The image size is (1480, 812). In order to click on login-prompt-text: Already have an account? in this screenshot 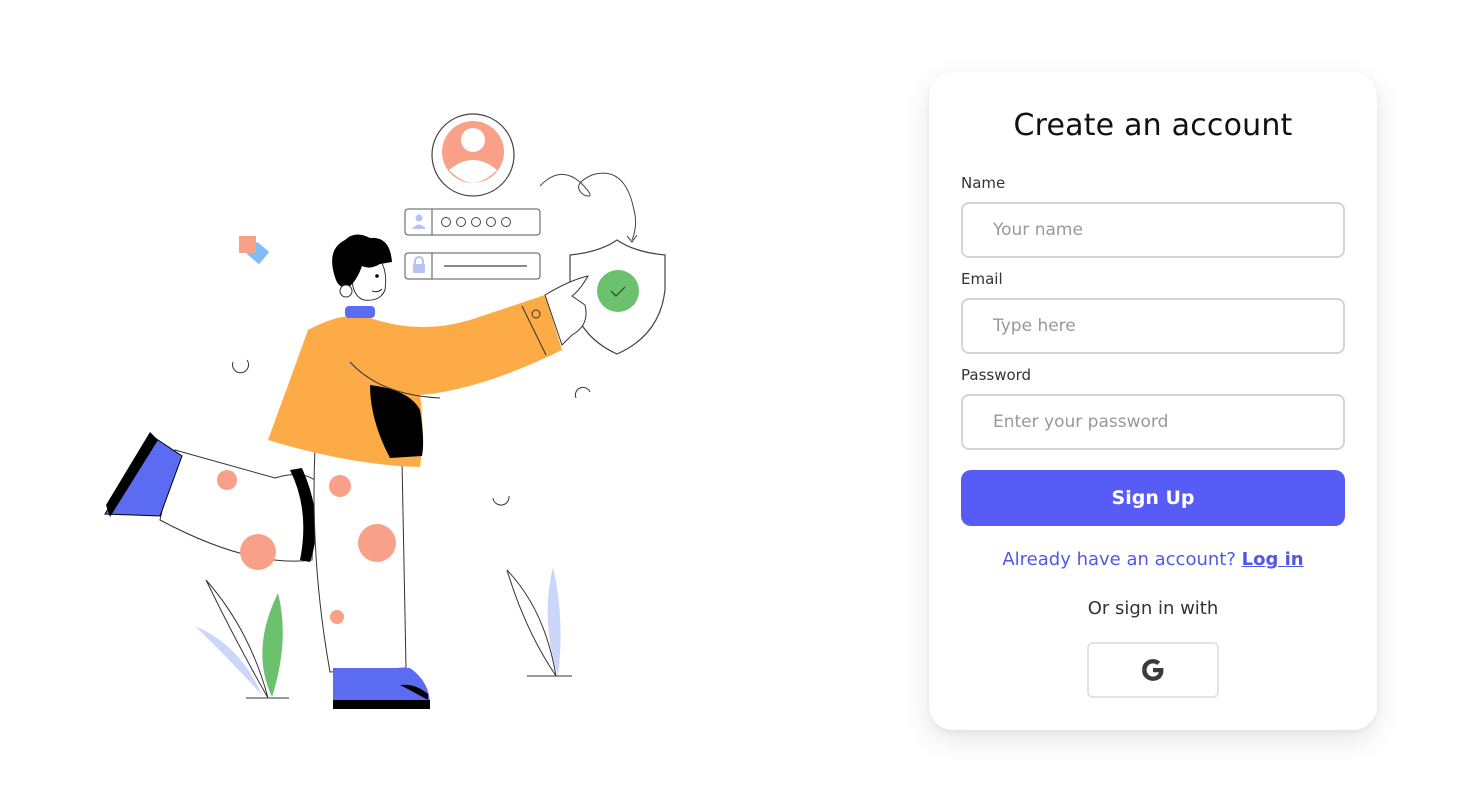, I will do `click(1119, 559)`.